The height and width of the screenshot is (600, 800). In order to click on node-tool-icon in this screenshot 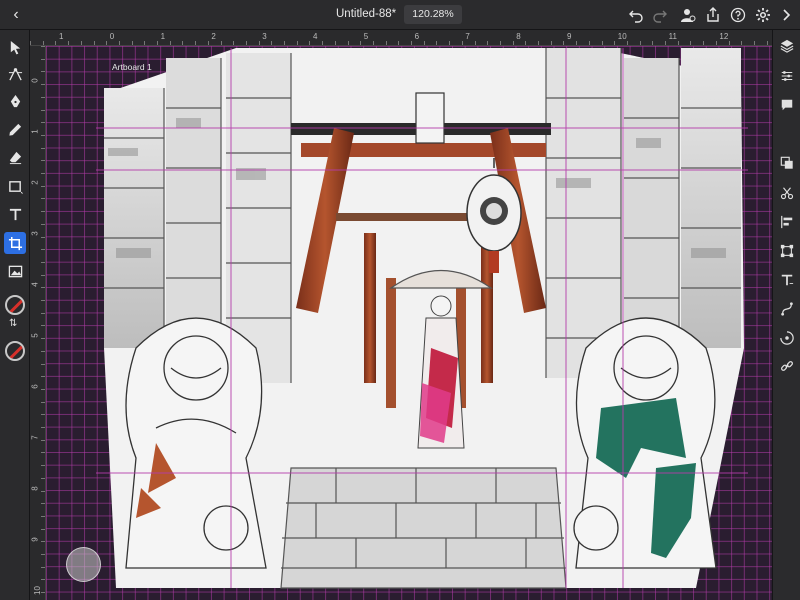, I will do `click(15, 74)`.